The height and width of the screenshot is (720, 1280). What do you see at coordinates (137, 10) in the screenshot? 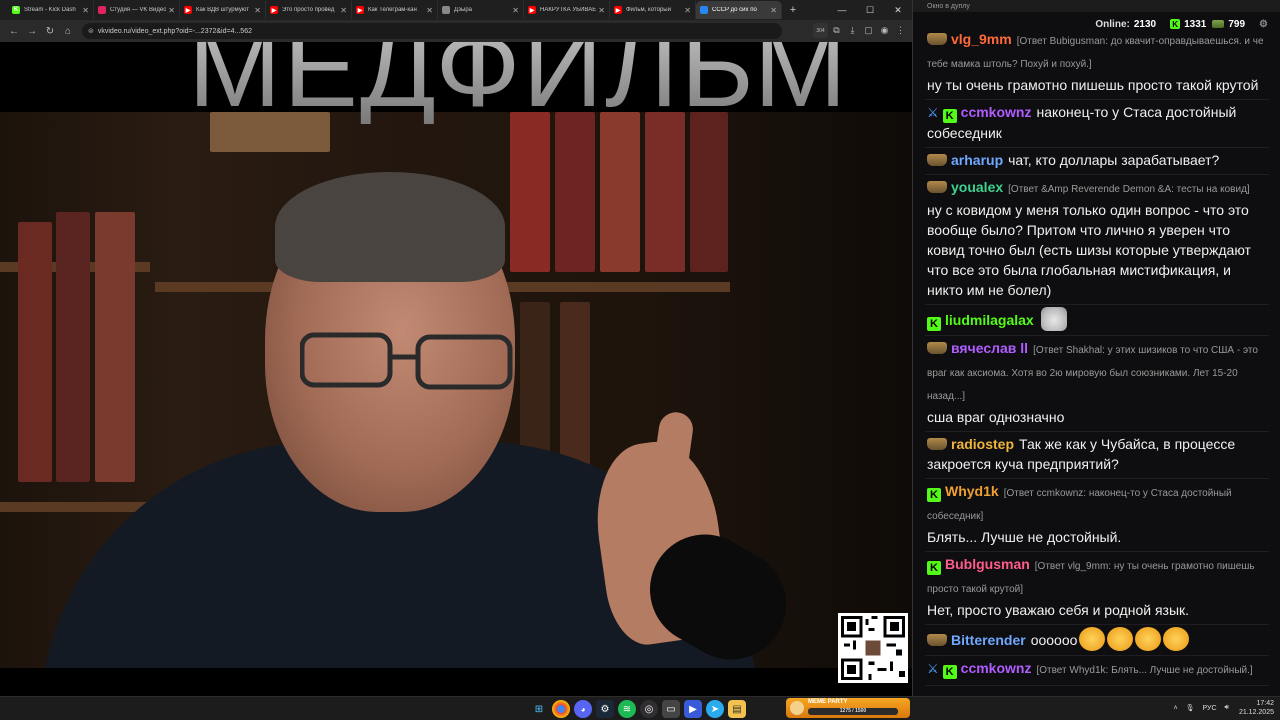
I see `browser-tab: Студия — VK Видео ✕` at bounding box center [137, 10].